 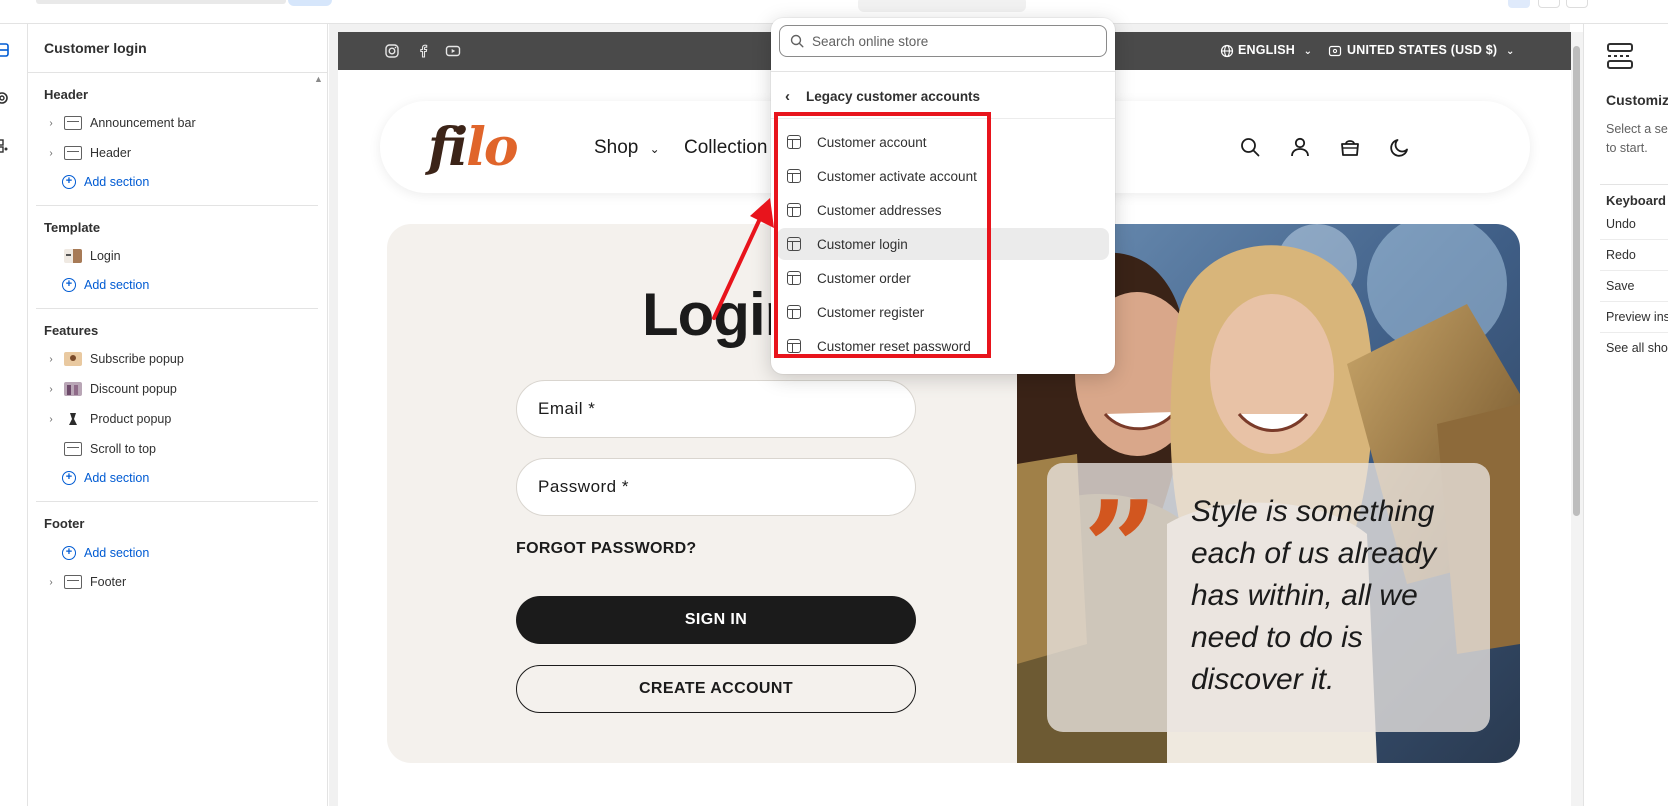 What do you see at coordinates (66, 94) in the screenshot?
I see `group-title-header: Header` at bounding box center [66, 94].